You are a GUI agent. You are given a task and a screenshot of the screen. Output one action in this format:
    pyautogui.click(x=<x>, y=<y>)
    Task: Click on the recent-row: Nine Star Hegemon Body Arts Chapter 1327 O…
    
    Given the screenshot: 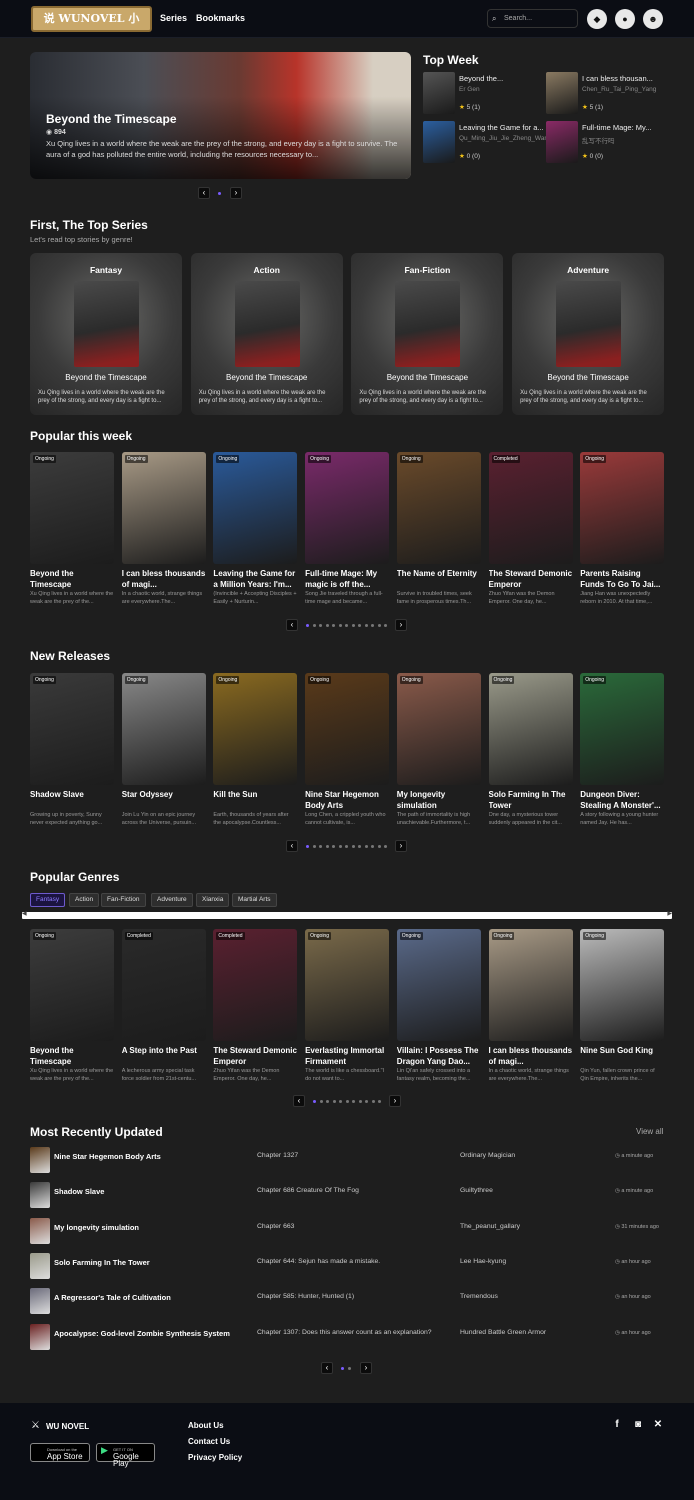 What is the action you would take?
    pyautogui.click(x=348, y=1160)
    